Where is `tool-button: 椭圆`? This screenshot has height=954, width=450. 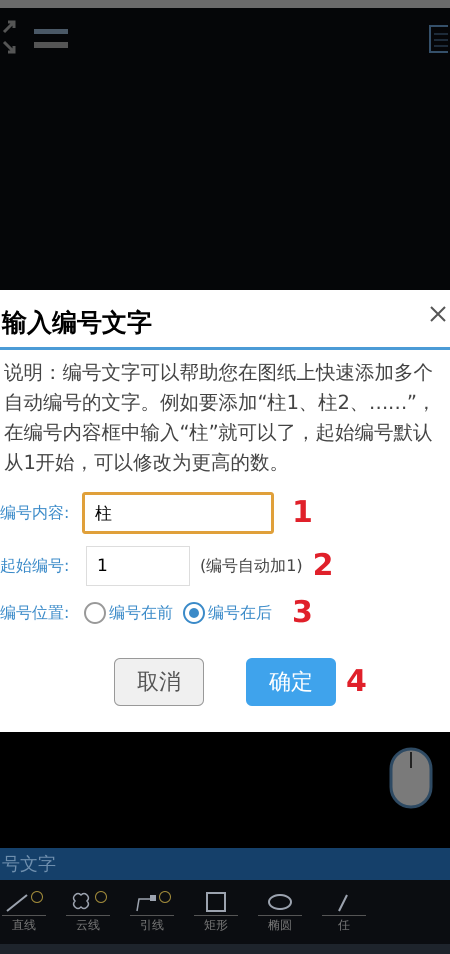
tool-button: 椭圆 is located at coordinates (280, 912).